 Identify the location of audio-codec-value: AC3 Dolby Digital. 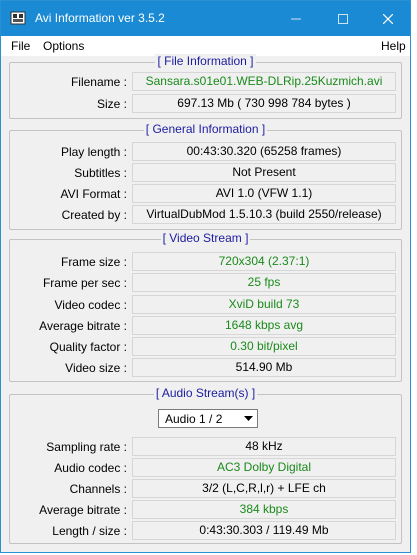
(264, 467).